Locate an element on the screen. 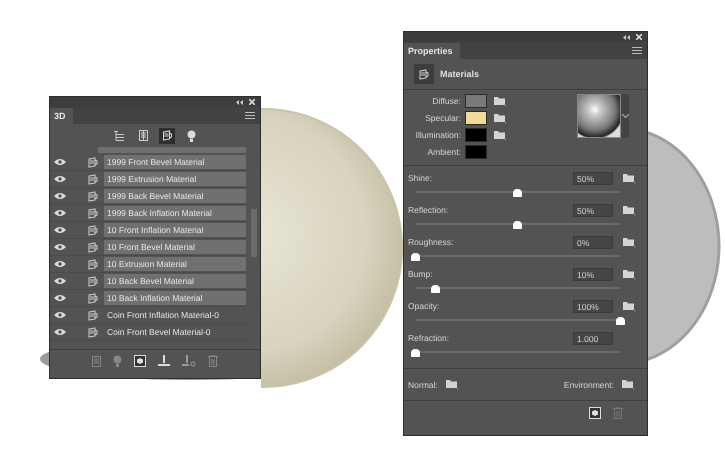  value-field: 10% is located at coordinates (593, 274).